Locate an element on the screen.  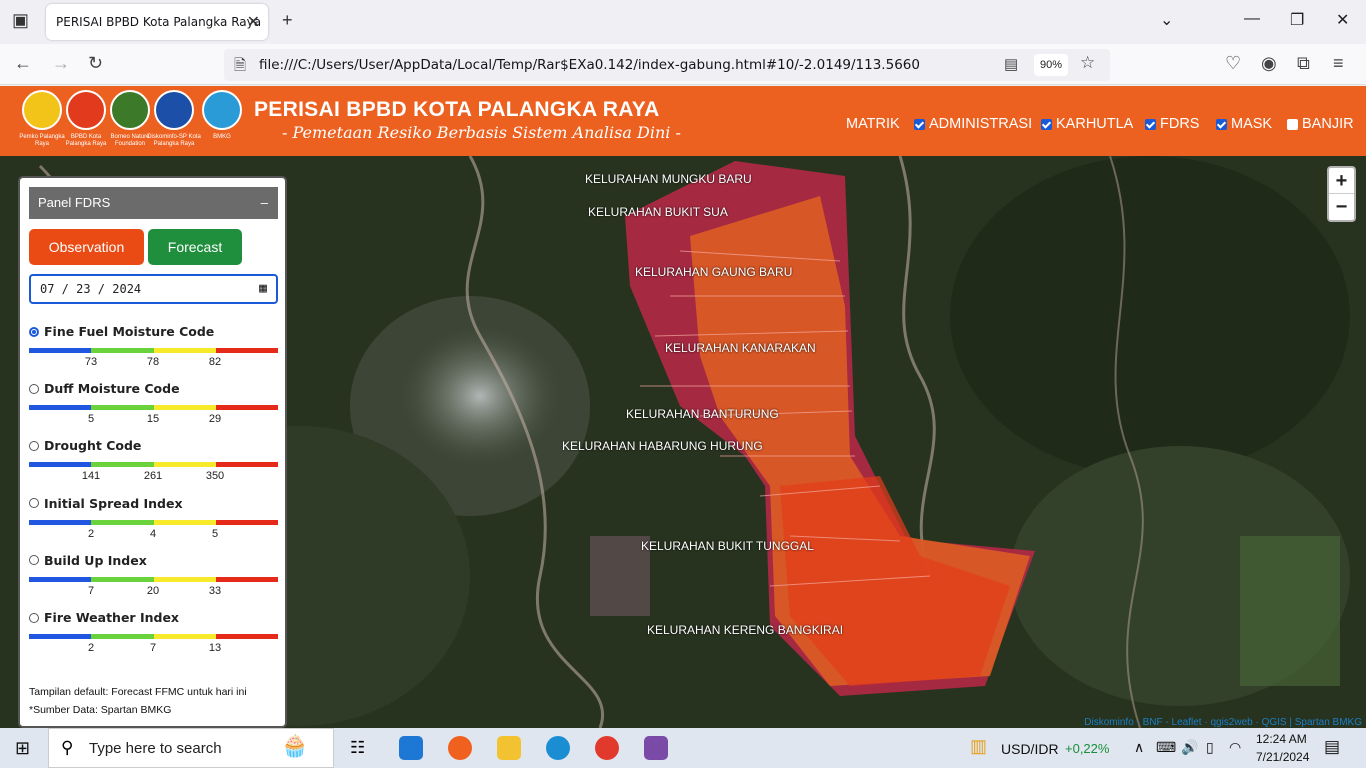
scale-tick-label: 261 is located at coordinates (153, 476).